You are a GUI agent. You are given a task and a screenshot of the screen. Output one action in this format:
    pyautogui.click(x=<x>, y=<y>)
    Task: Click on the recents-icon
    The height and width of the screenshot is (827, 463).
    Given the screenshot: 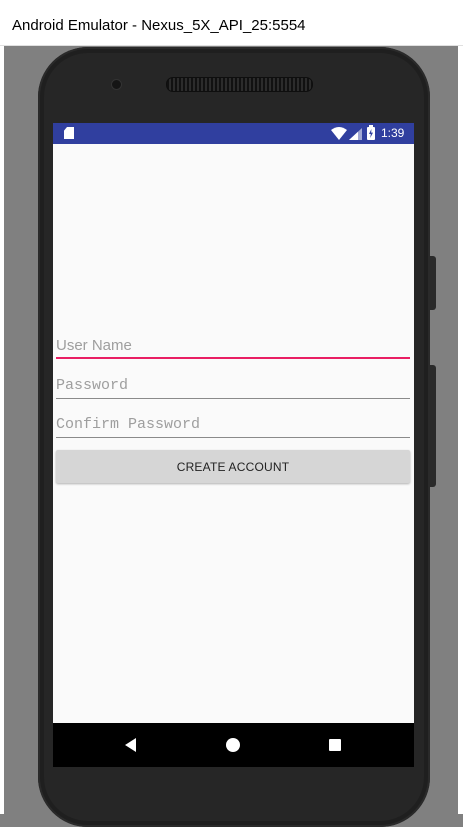 What is the action you would take?
    pyautogui.click(x=335, y=745)
    